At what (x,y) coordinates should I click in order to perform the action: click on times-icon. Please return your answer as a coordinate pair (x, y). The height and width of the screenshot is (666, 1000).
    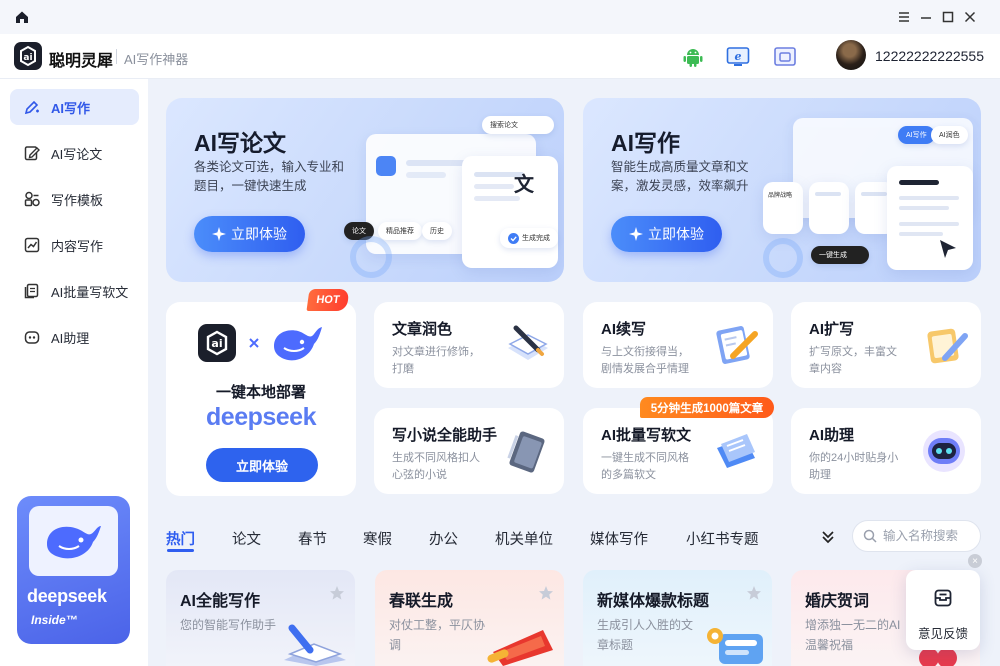
    Looking at the image, I should click on (254, 343).